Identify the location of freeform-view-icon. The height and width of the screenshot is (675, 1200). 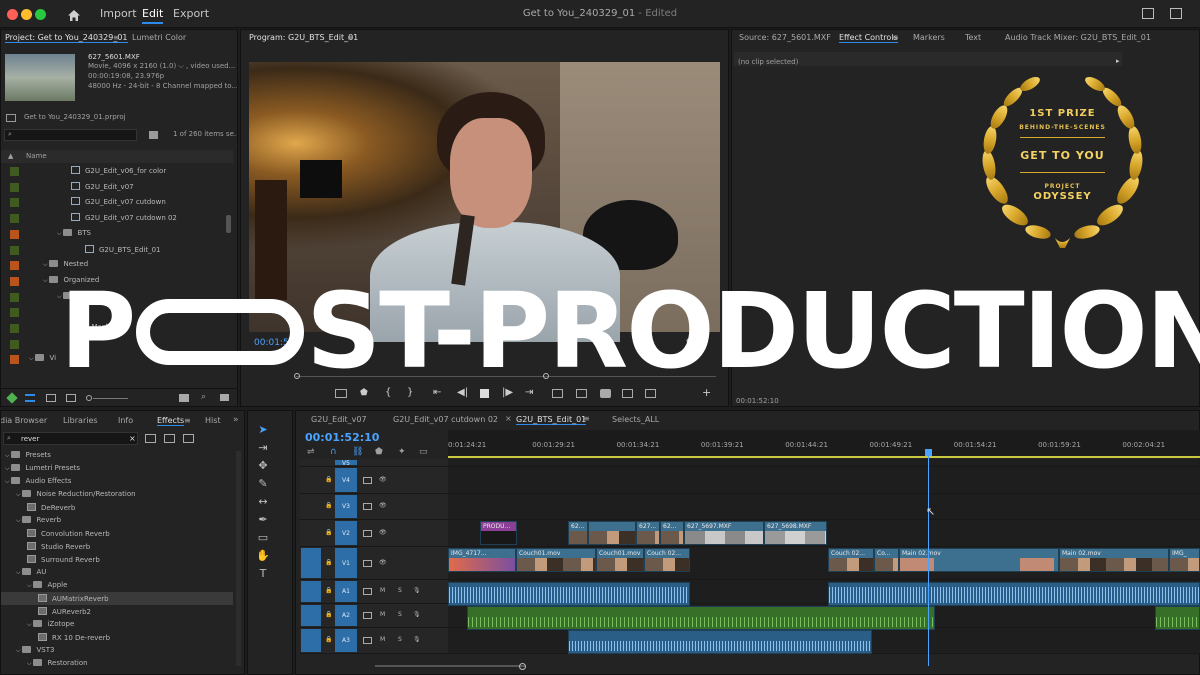
(71, 398).